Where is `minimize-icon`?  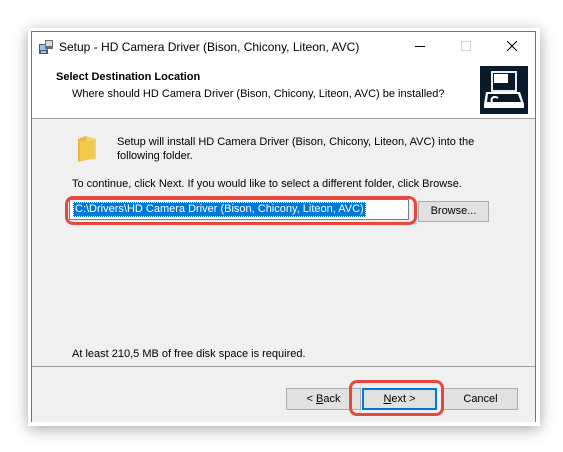 minimize-icon is located at coordinates (420, 46).